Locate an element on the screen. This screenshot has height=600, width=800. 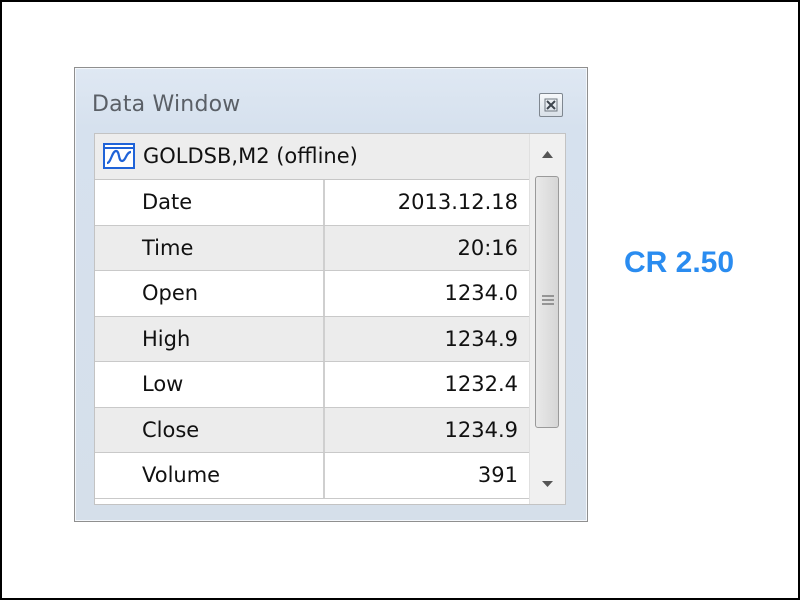
symbol-label: GOLDSB,M2 (offline) is located at coordinates (250, 156).